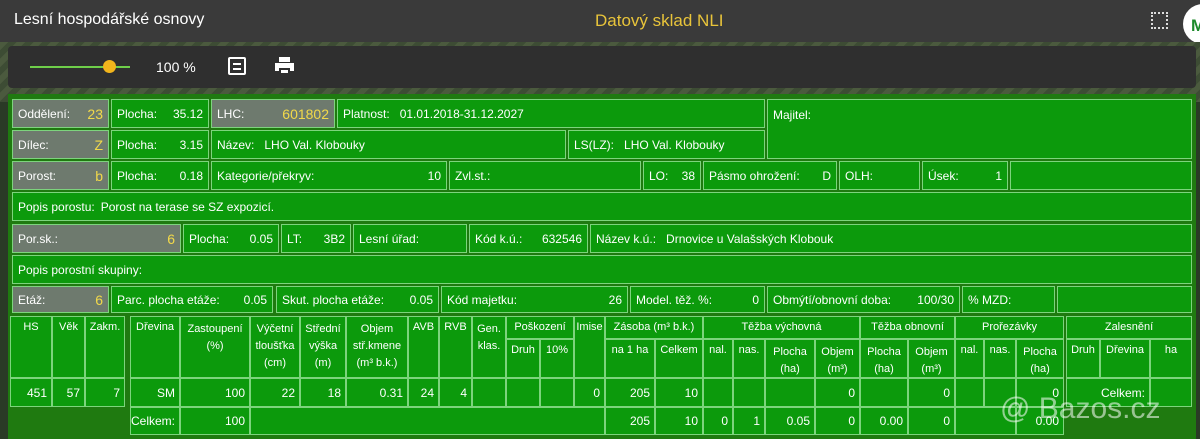 The width and height of the screenshot is (1200, 439). What do you see at coordinates (826, 175) in the screenshot?
I see `pasmo-value: D` at bounding box center [826, 175].